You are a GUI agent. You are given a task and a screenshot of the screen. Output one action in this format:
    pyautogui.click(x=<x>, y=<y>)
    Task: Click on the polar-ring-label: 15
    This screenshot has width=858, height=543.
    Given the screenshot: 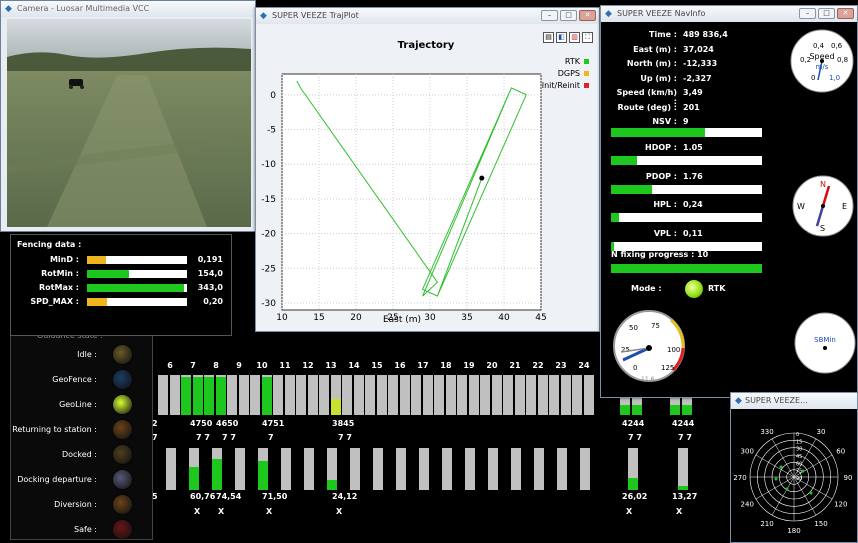 What is the action you would take?
    pyautogui.click(x=799, y=442)
    